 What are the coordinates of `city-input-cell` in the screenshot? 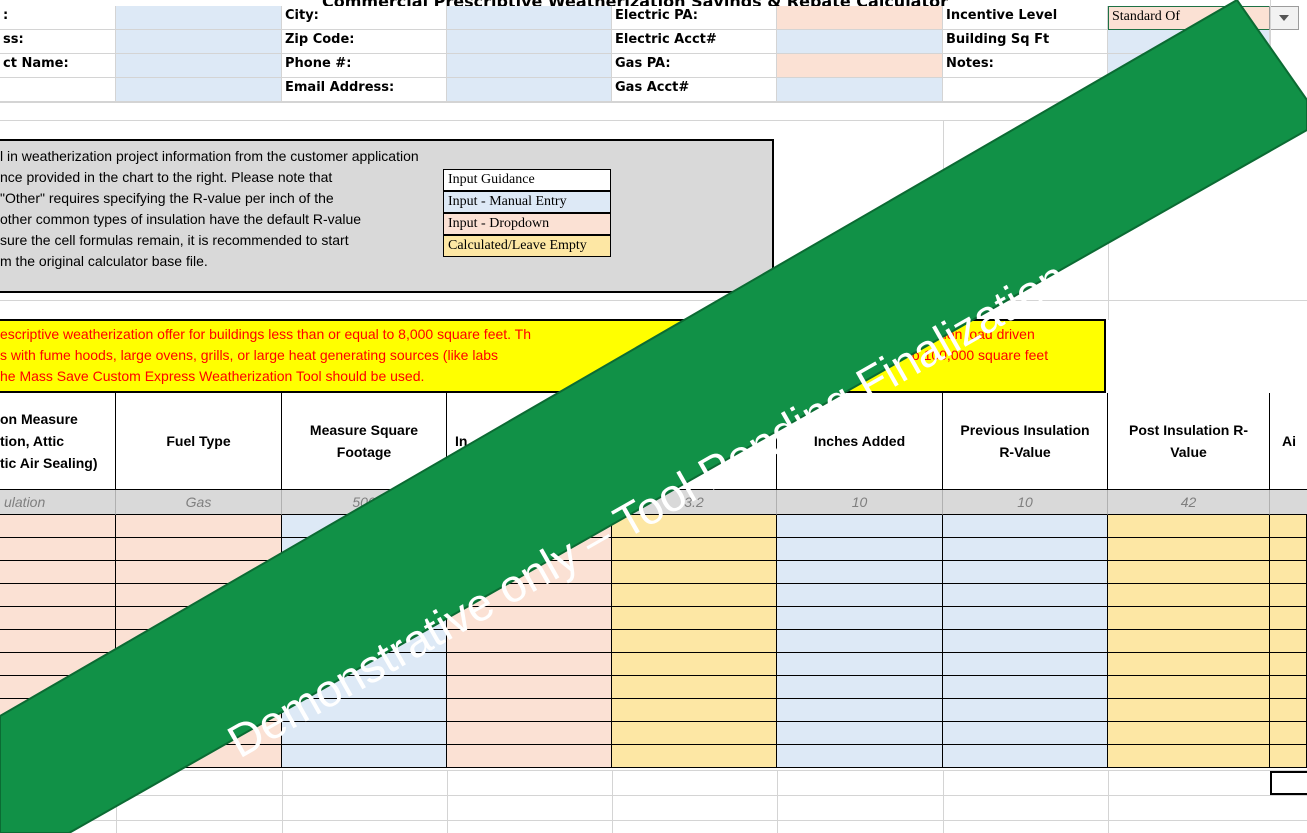 It's located at (529, 18).